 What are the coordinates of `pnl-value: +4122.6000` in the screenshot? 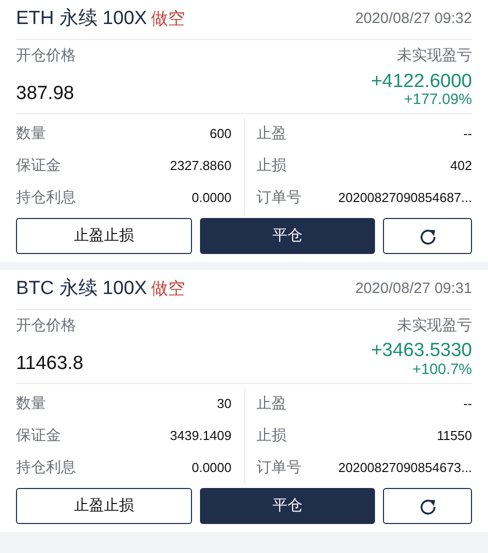 It's located at (421, 82).